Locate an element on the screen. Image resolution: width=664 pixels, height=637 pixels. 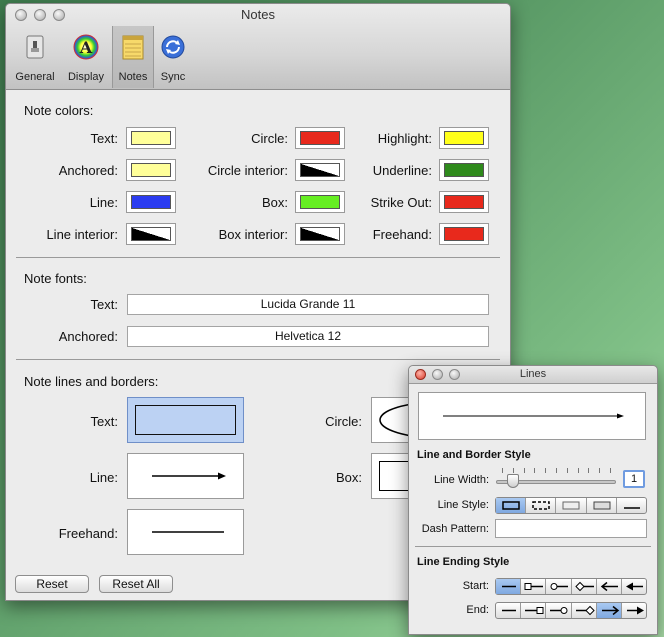
start-none-option is located at coordinates (509, 586).